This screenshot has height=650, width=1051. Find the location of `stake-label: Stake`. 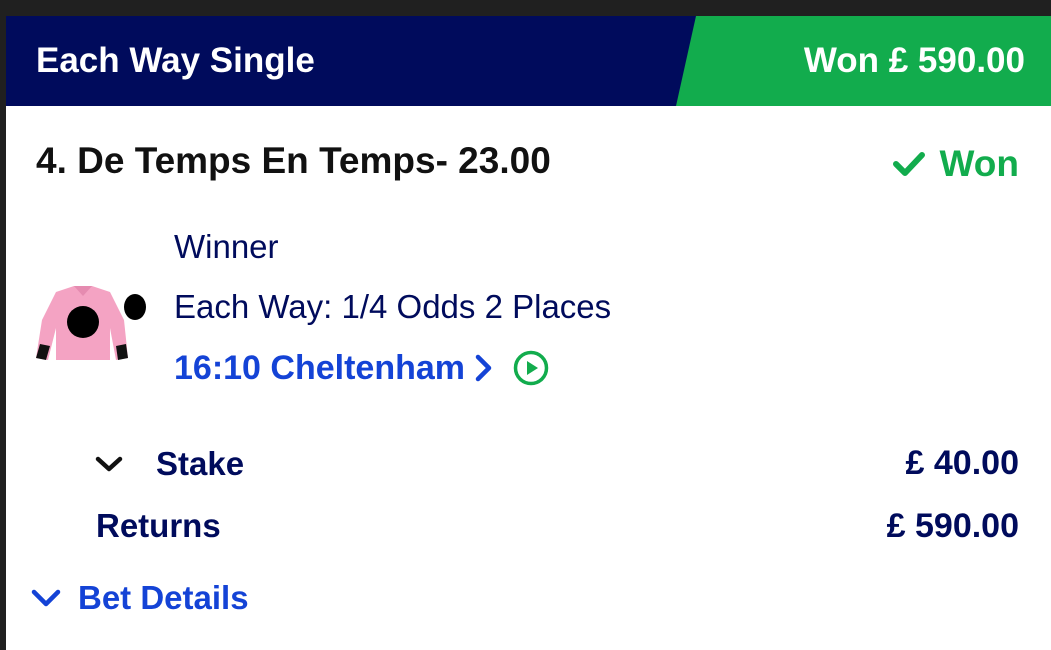

stake-label: Stake is located at coordinates (200, 463).